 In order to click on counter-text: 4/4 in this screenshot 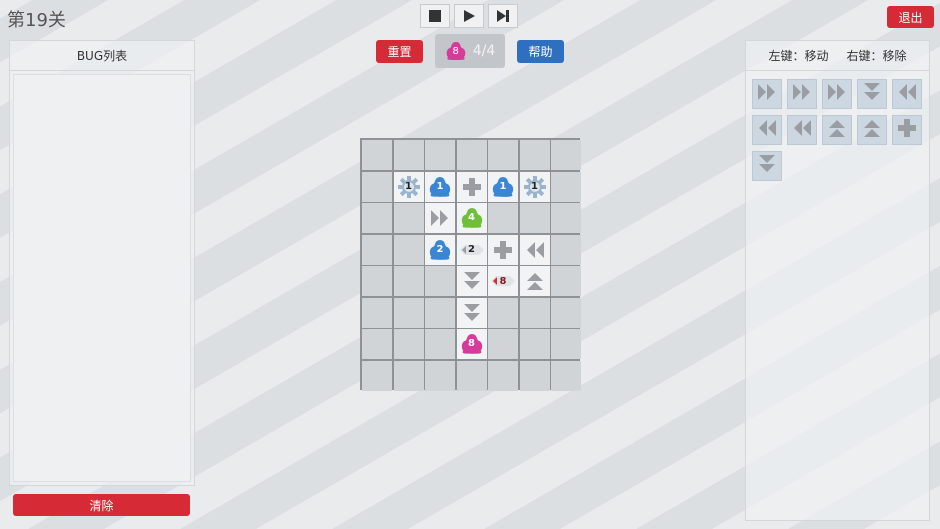, I will do `click(484, 51)`.